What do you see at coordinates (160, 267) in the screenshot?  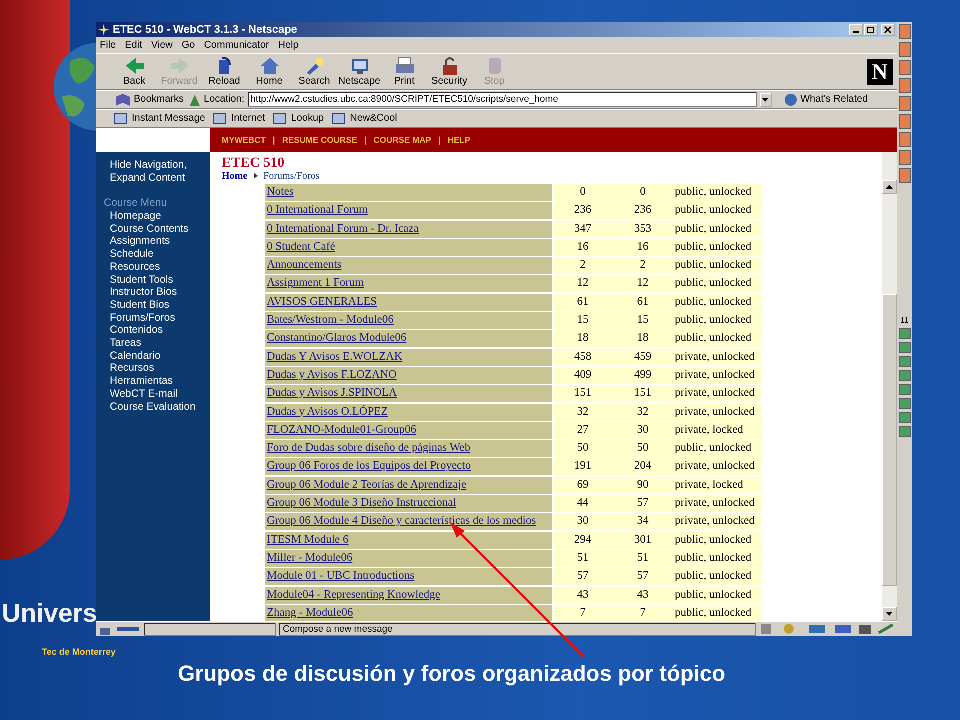 I see `sidebar-item: Resources` at bounding box center [160, 267].